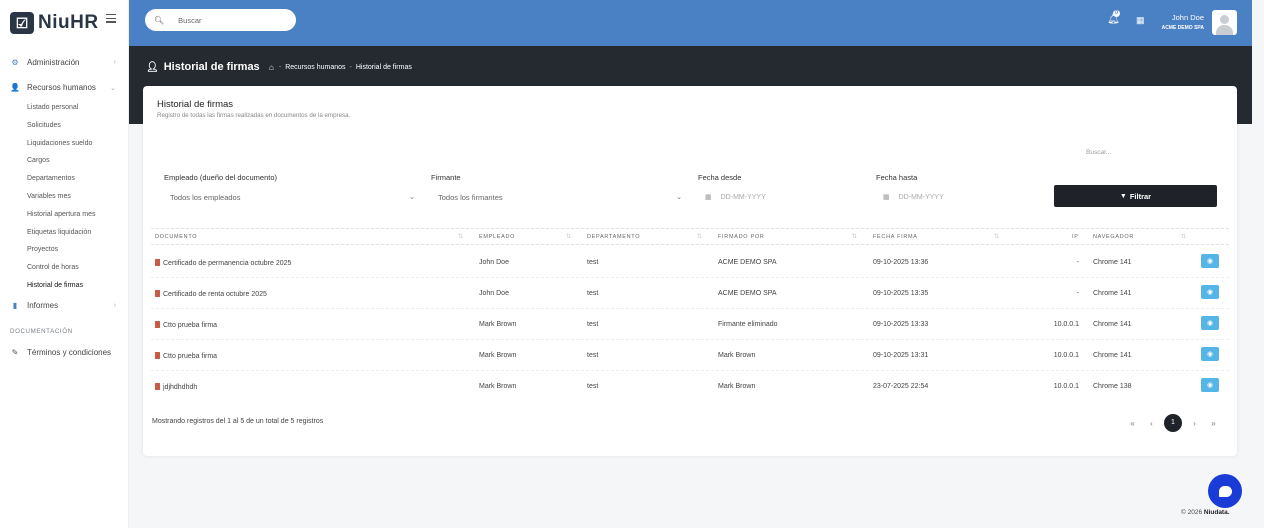 Image resolution: width=1264 pixels, height=528 pixels. Describe the element at coordinates (64, 305) in the screenshot. I see `sidebar-item-informes: ▮ Informes ›` at that location.